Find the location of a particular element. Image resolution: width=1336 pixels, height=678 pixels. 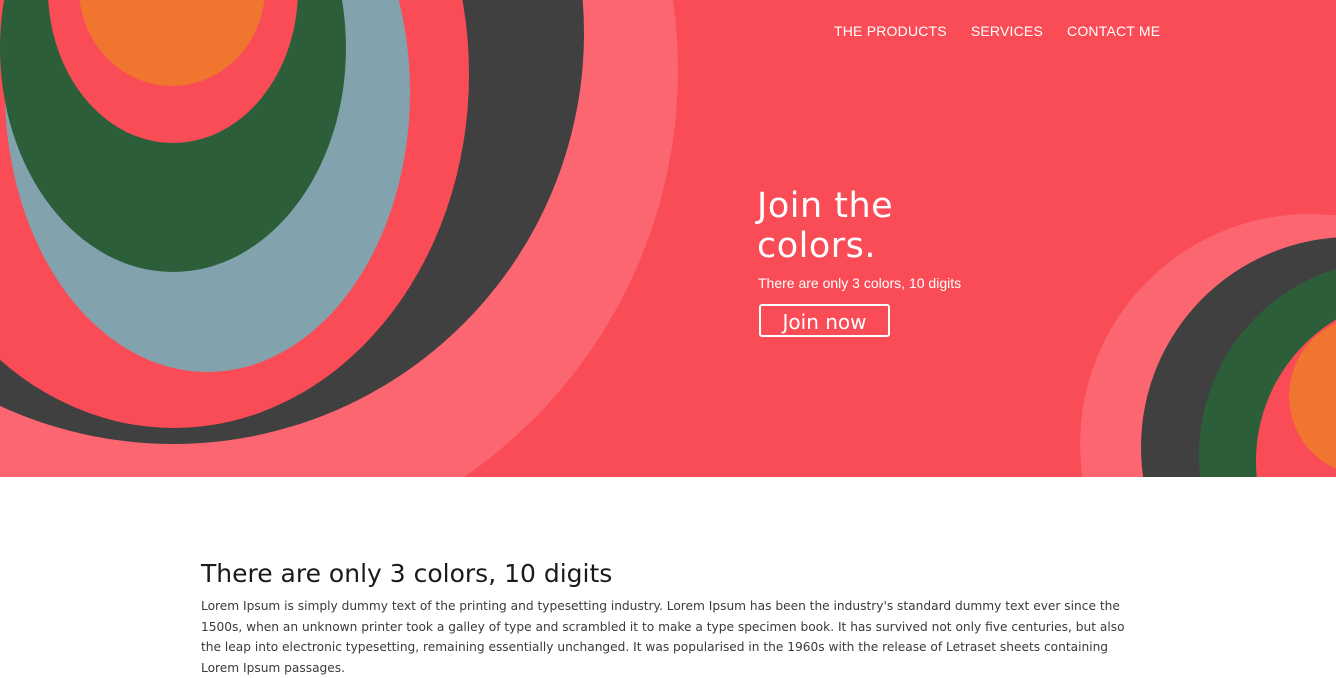

nav-link-products: THE PRODUCTS is located at coordinates (890, 31).